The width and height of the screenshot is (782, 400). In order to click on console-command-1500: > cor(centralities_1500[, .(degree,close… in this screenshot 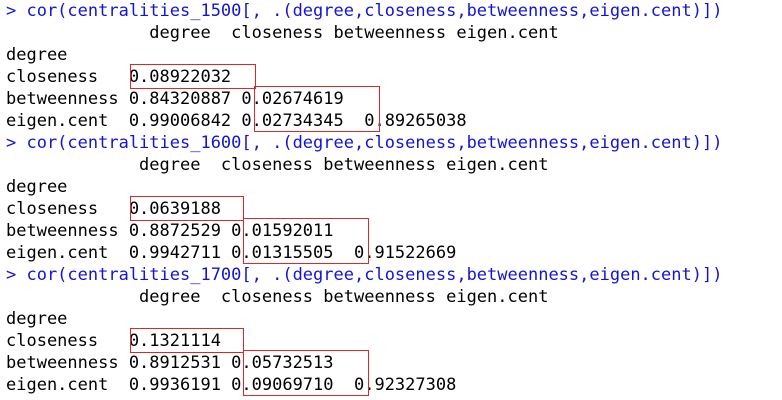, I will do `click(364, 11)`.